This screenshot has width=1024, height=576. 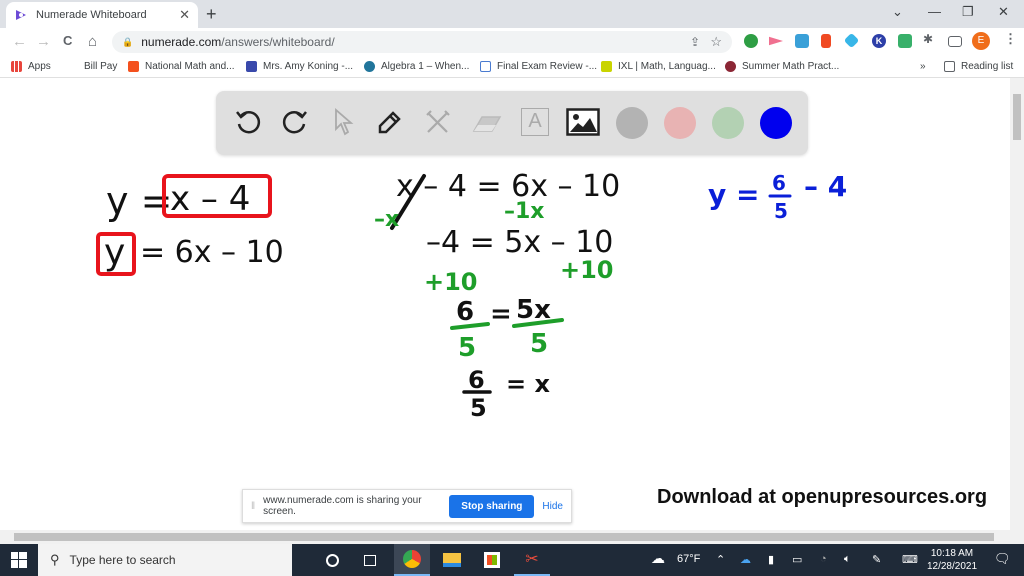 I want to click on answer: y = 6 5 – 4, so click(x=777, y=196).